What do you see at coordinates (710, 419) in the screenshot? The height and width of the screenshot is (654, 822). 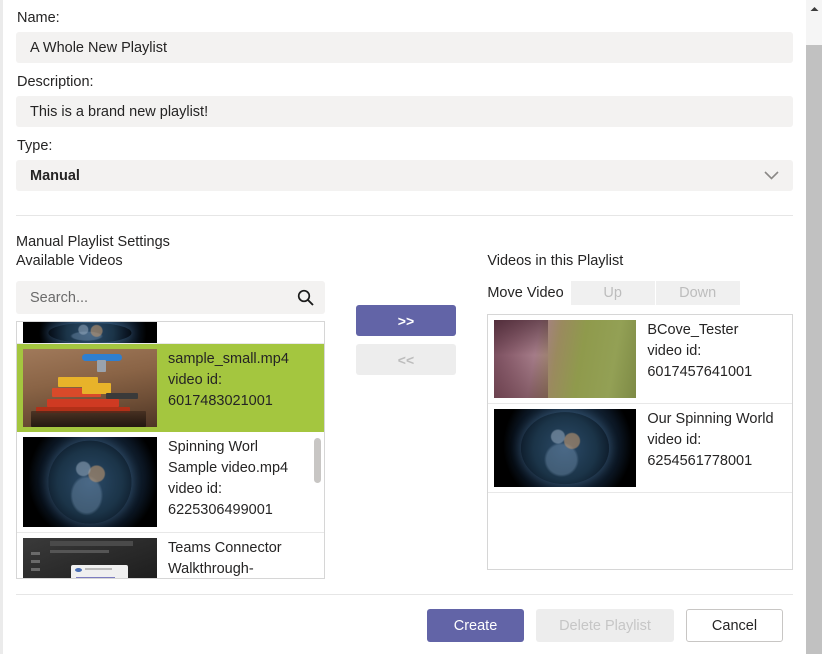 I see `video-title: Our Spinning World` at bounding box center [710, 419].